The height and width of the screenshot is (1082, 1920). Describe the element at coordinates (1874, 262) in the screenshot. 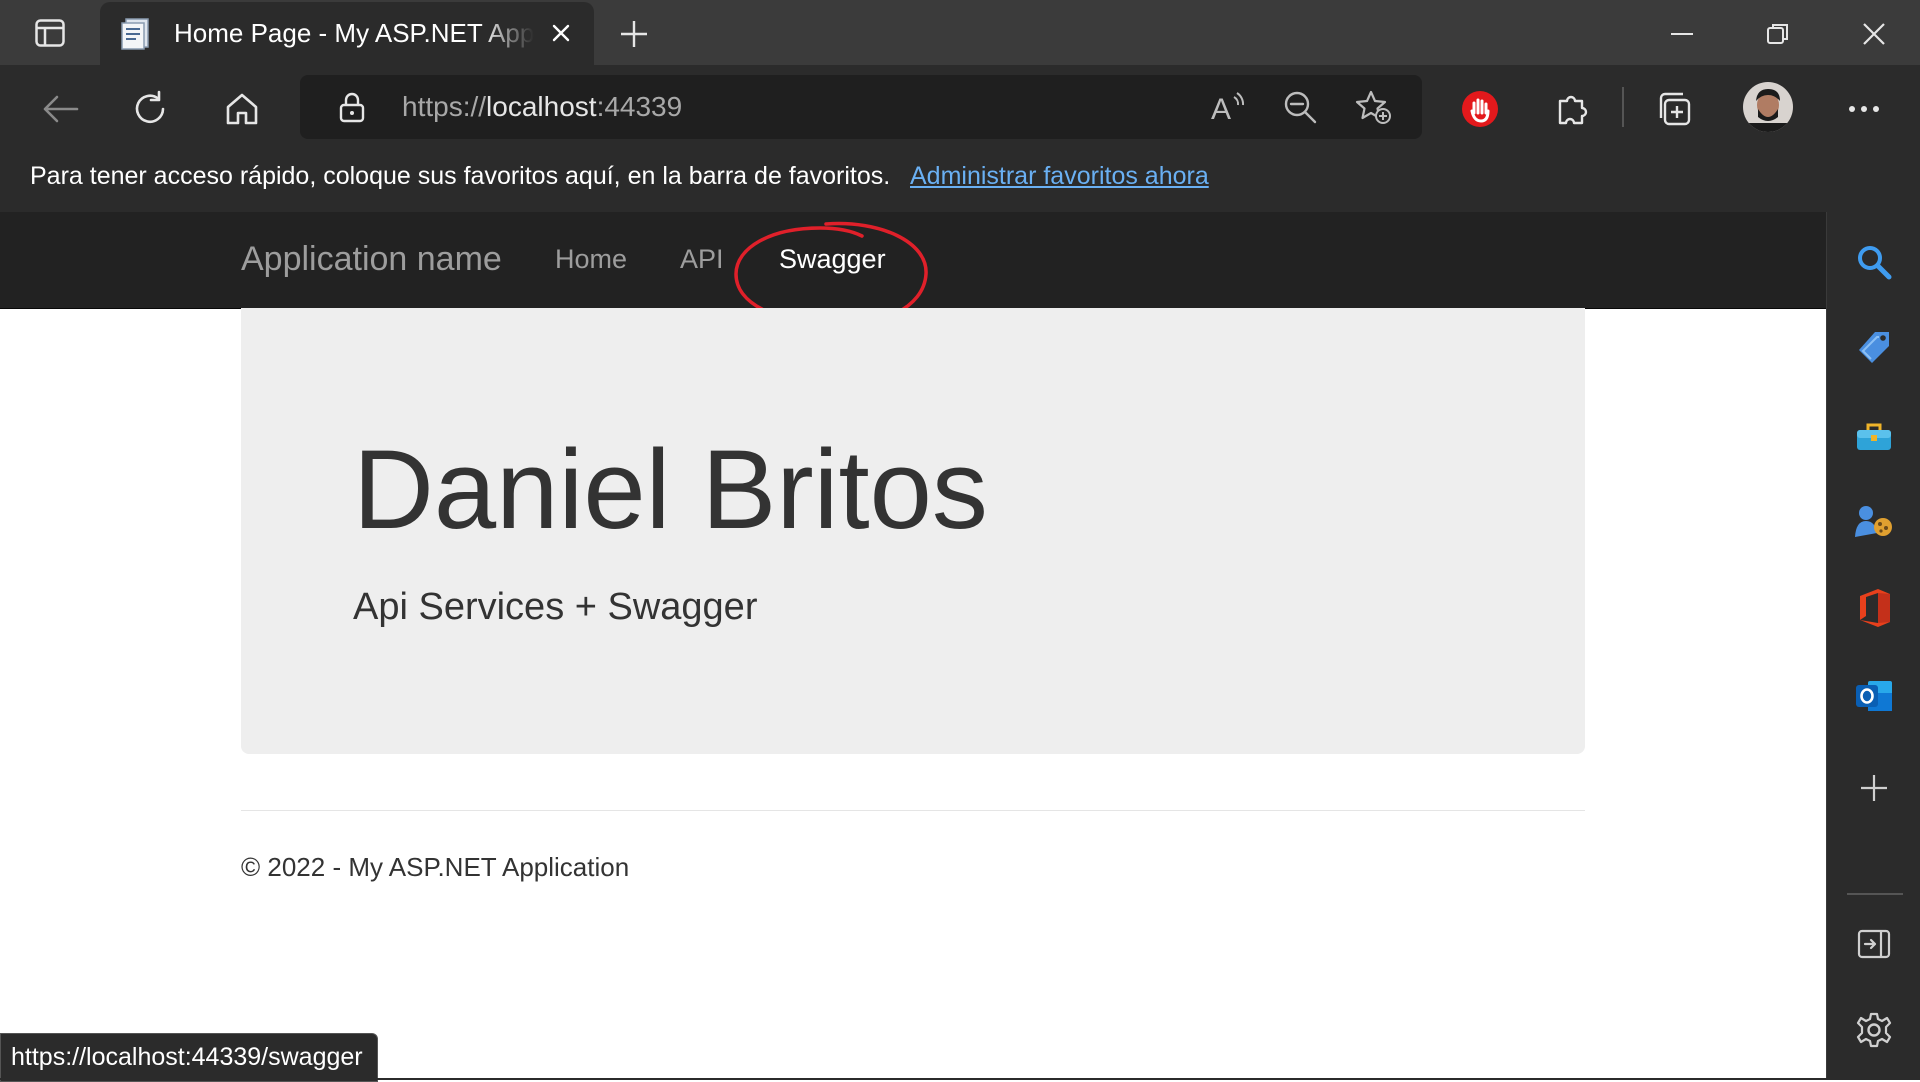

I see `search-icon` at that location.